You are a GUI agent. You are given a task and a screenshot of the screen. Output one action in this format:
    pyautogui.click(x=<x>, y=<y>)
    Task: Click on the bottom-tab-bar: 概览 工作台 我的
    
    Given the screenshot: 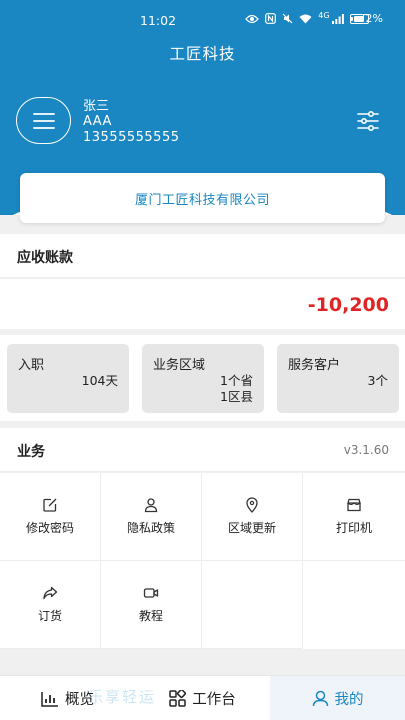 What is the action you would take?
    pyautogui.click(x=202, y=697)
    